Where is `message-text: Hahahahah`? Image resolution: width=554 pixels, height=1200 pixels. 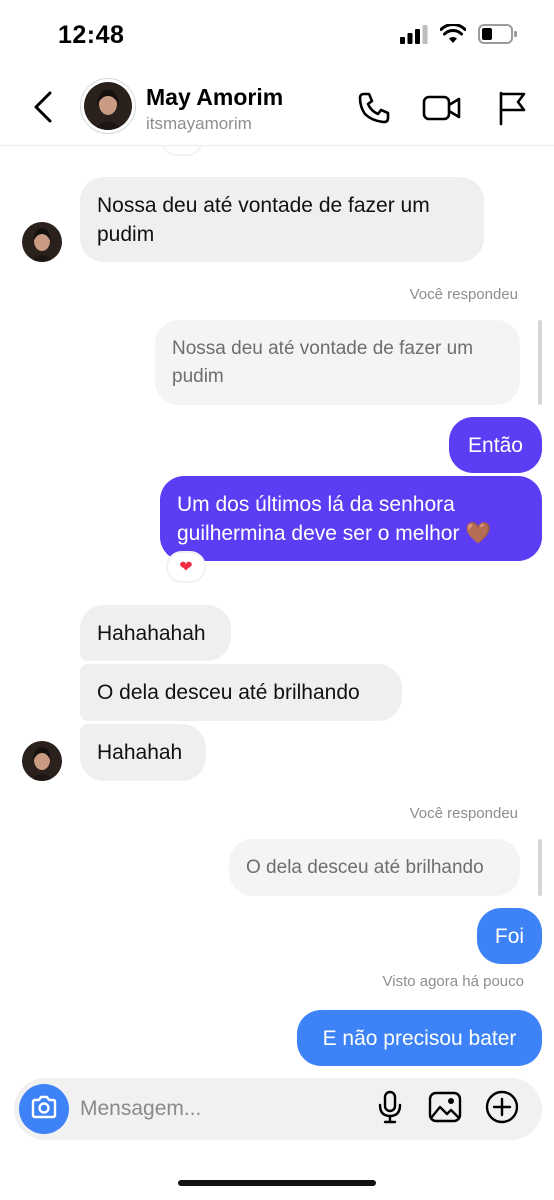 message-text: Hahahahah is located at coordinates (151, 633).